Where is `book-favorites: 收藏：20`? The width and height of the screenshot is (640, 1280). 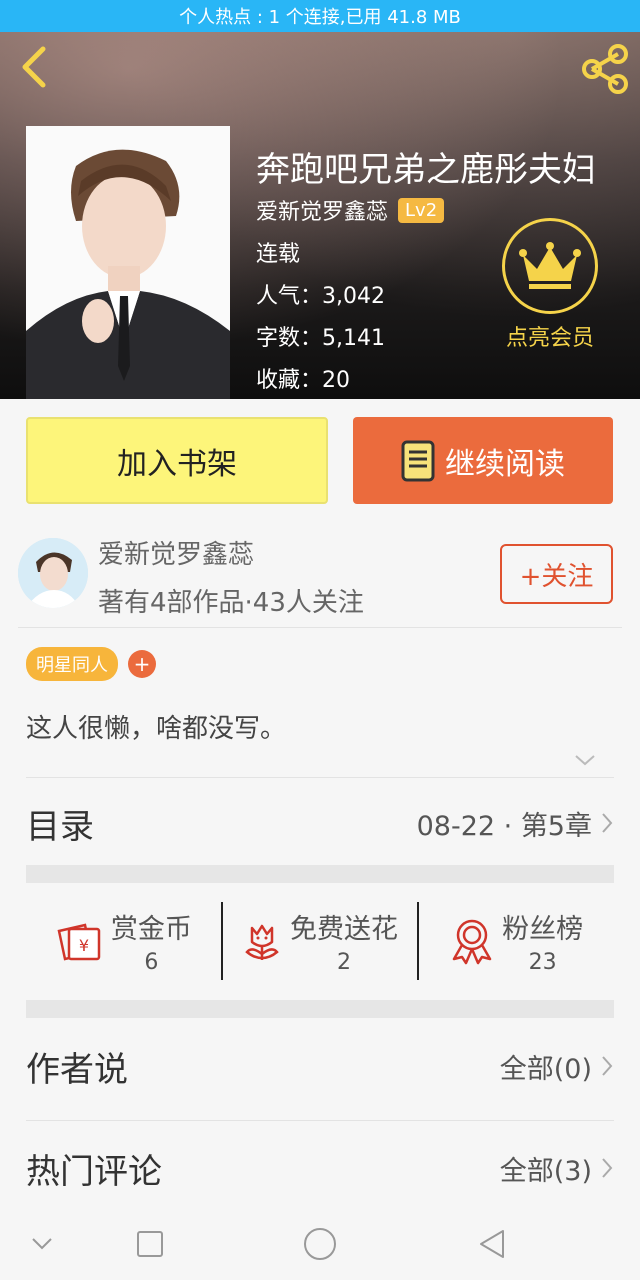 book-favorites: 收藏：20 is located at coordinates (303, 378).